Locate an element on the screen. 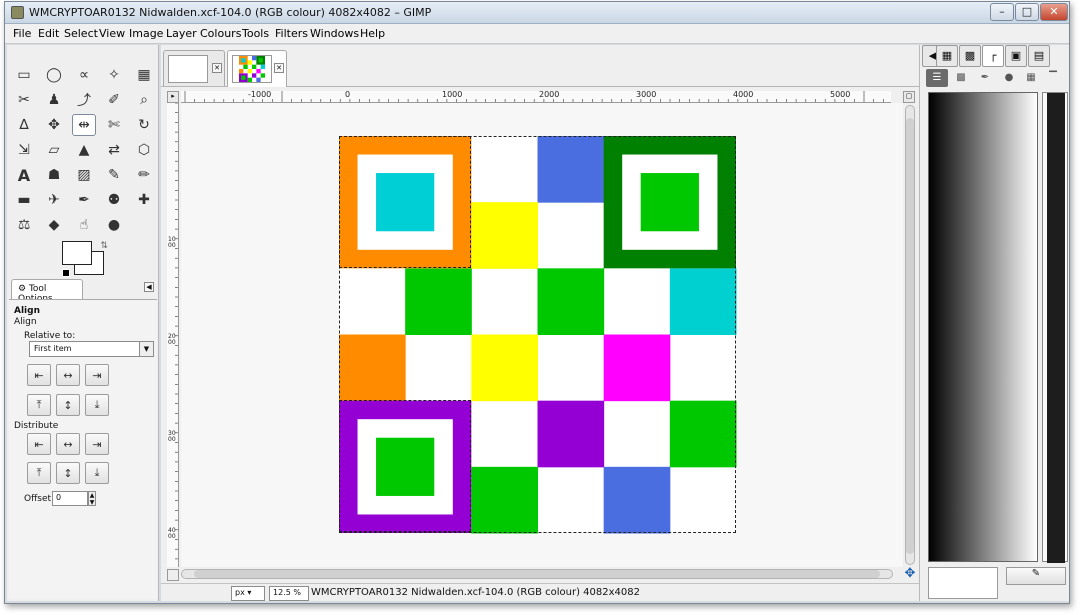 Image resolution: width=1080 pixels, height=615 pixels. paths-icon: ⤴ is located at coordinates (84, 100).